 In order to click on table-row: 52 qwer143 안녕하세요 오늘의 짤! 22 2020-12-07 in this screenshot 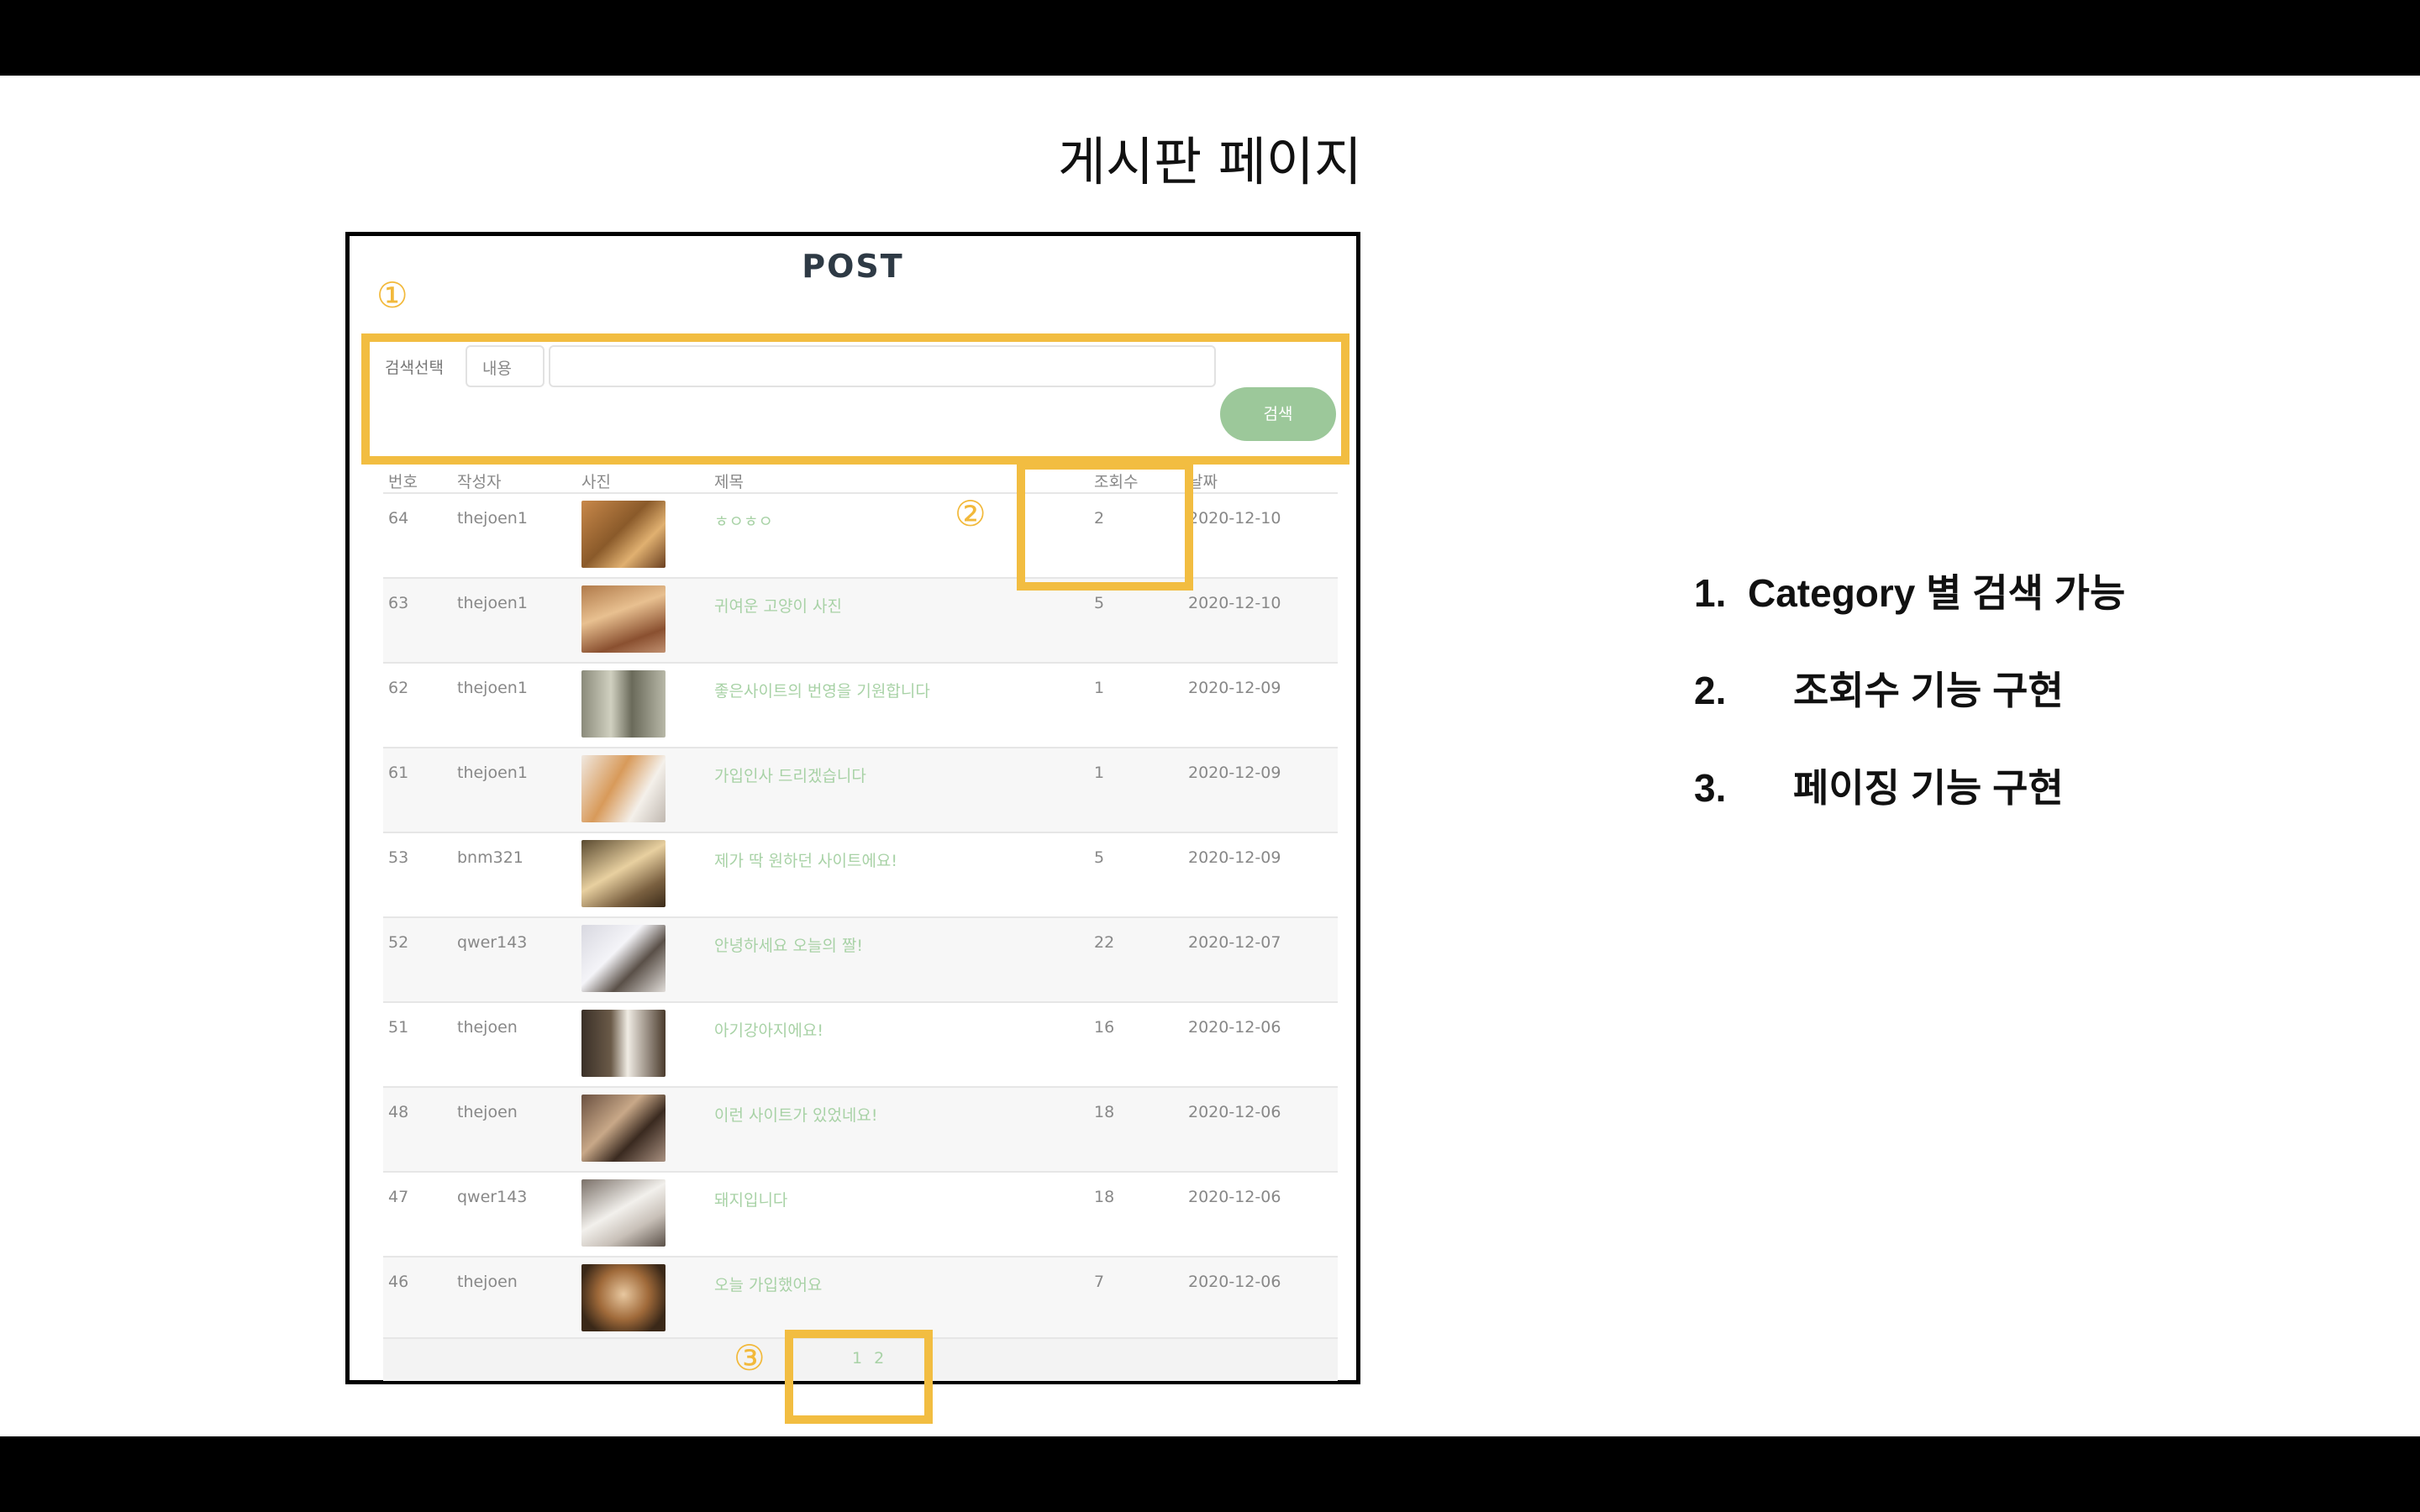, I will do `click(861, 958)`.